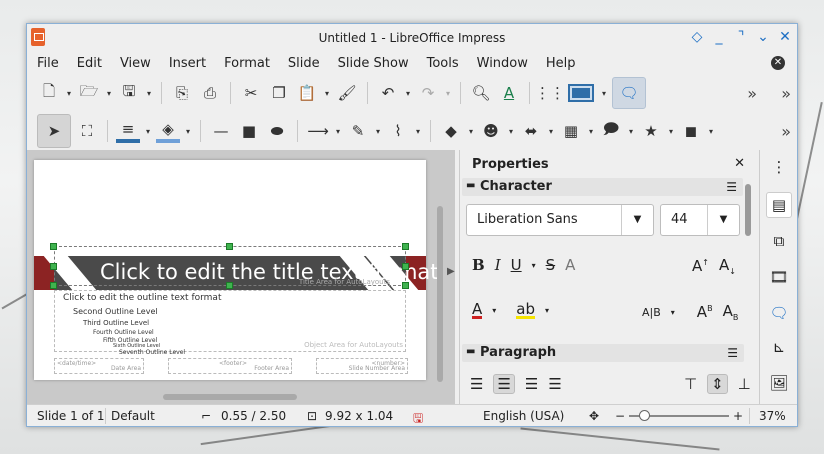 This screenshot has height=454, width=824. What do you see at coordinates (230, 366) in the screenshot?
I see `footer-area: <footer> Footer Area` at bounding box center [230, 366].